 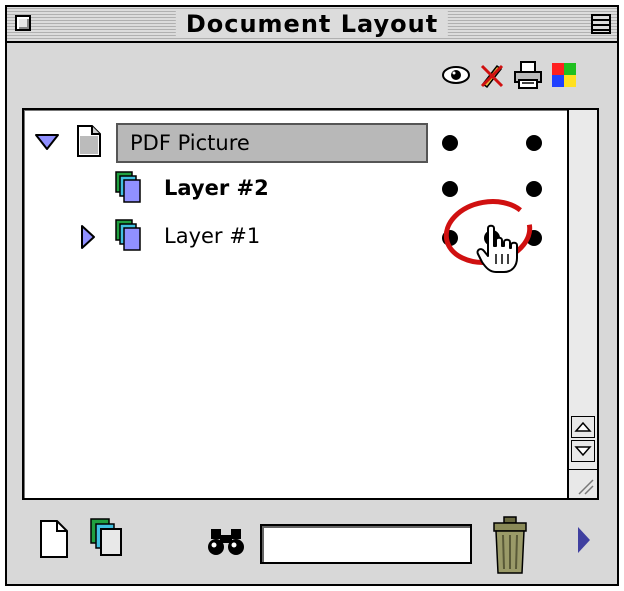 I want to click on column-header-icons, so click(x=510, y=75).